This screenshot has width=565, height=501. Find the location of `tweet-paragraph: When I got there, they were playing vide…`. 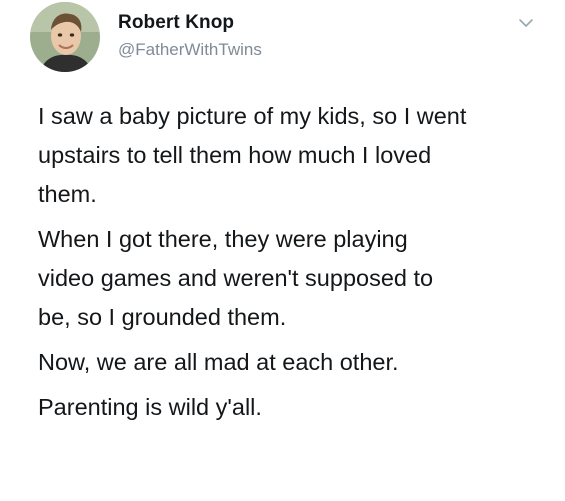

tweet-paragraph: When I got there, they were playing vide… is located at coordinates (236, 278).